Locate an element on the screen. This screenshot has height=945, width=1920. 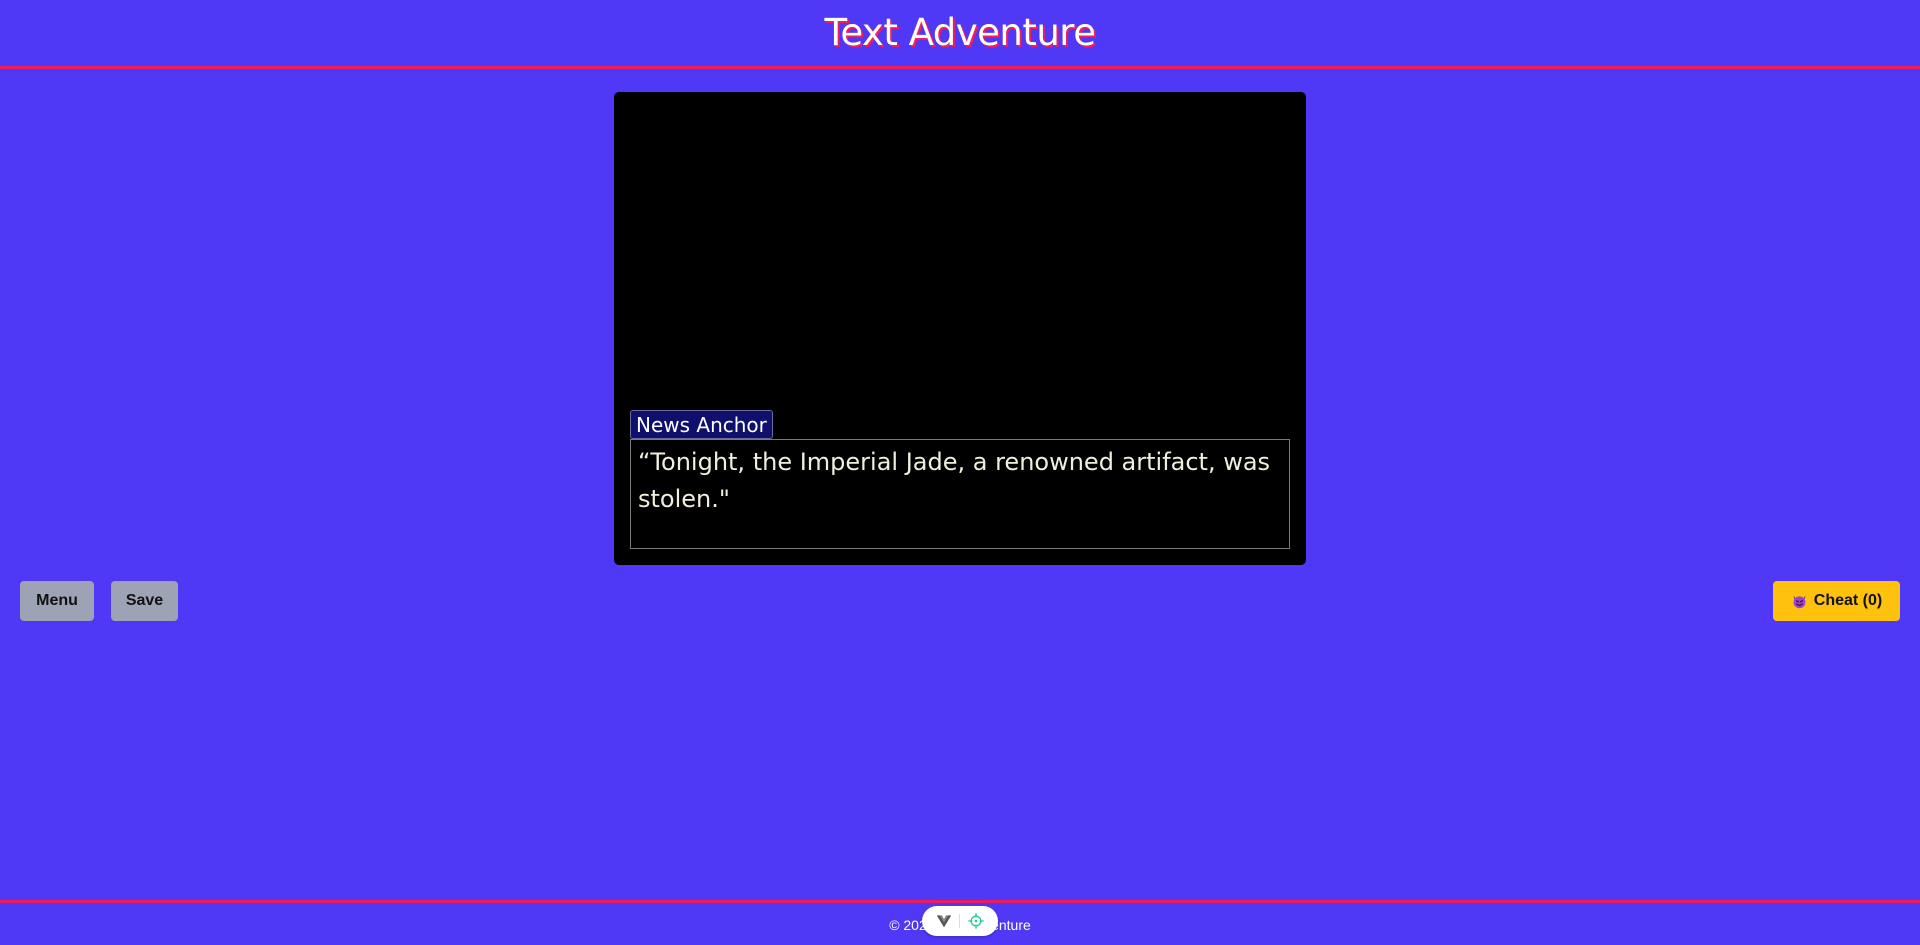
toolbar-divider is located at coordinates (960, 921).